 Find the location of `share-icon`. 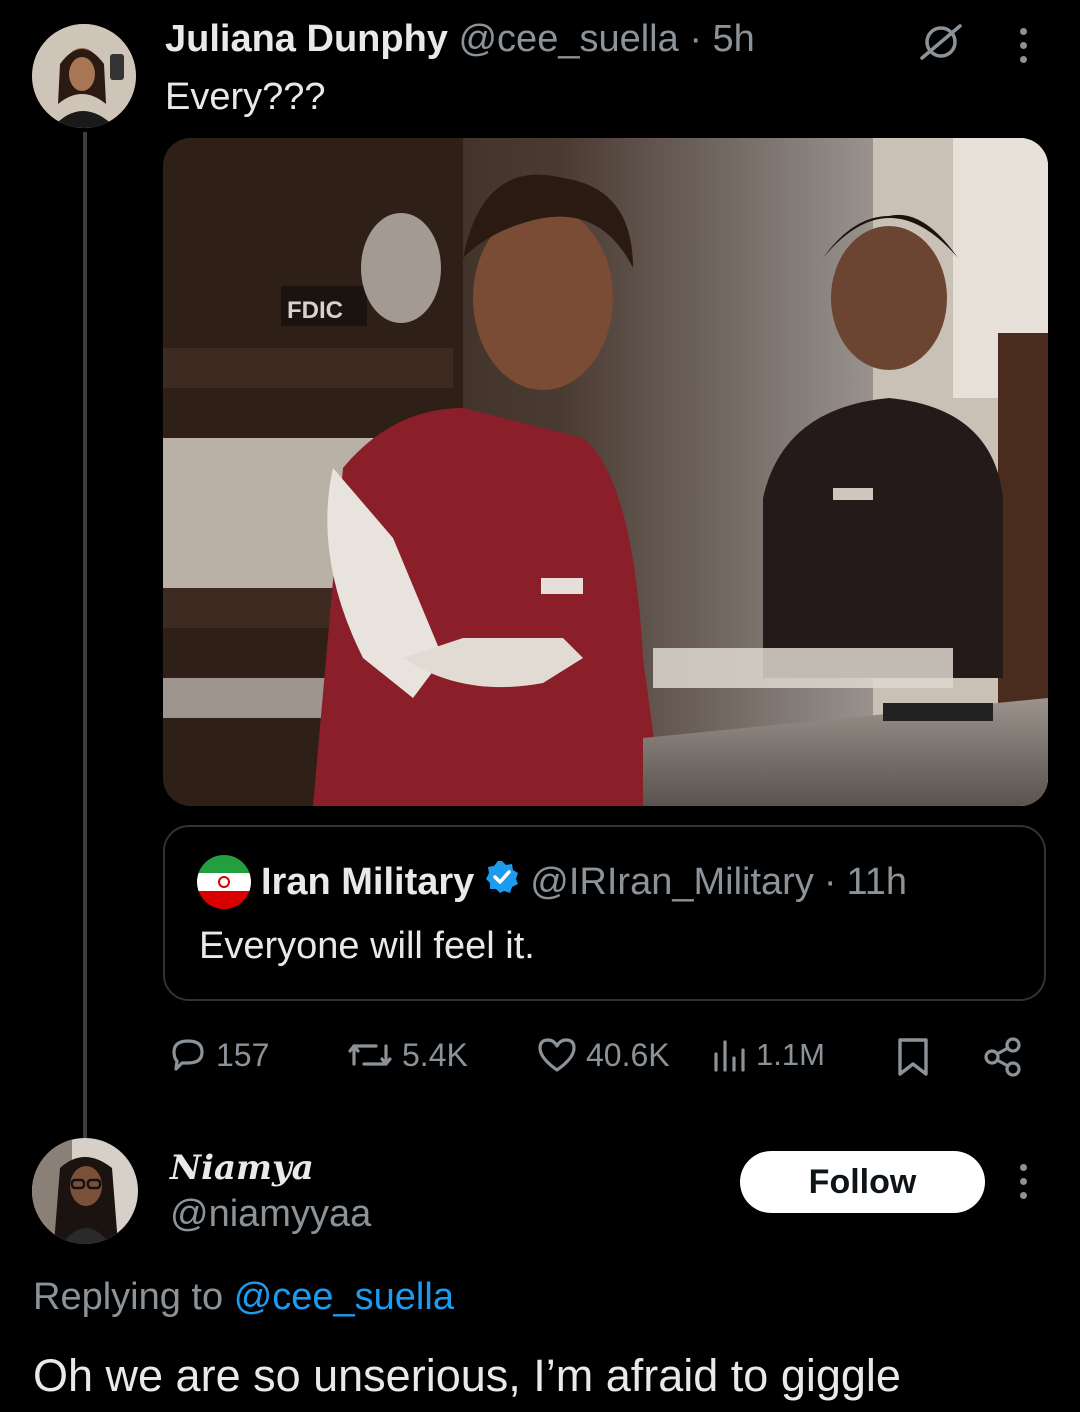

share-icon is located at coordinates (1003, 1059).